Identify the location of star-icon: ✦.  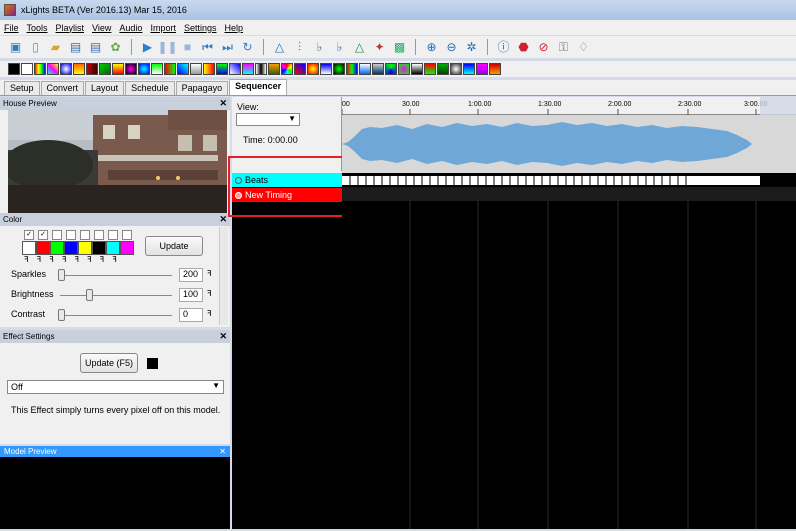
(379, 47).